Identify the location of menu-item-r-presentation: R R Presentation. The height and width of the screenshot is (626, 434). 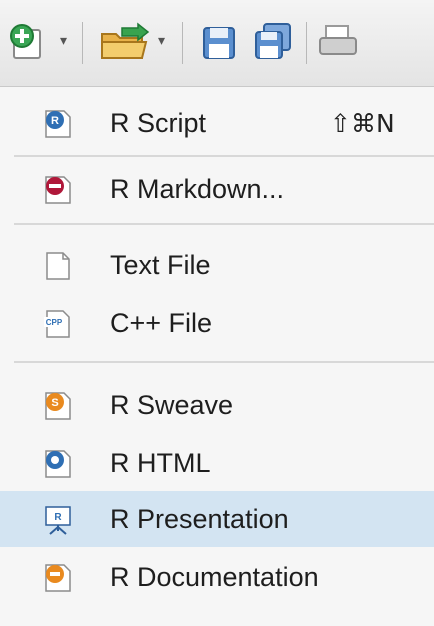
(217, 519).